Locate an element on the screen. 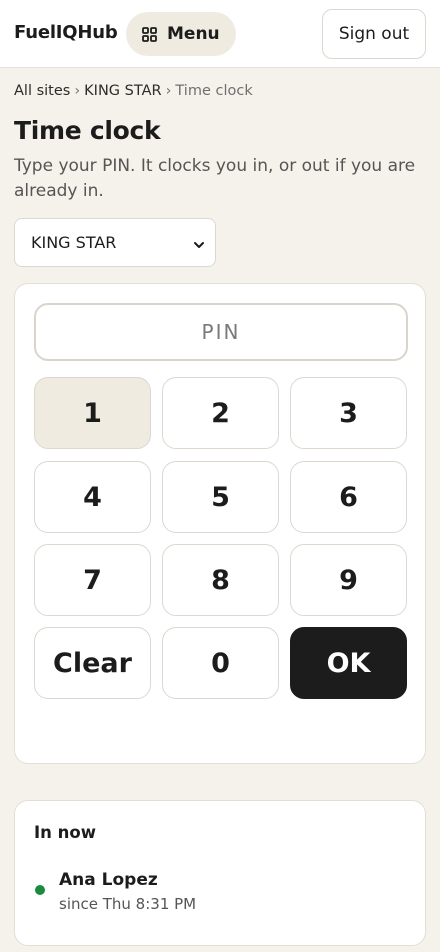 The width and height of the screenshot is (440, 952). key-4: 4 is located at coordinates (92, 497).